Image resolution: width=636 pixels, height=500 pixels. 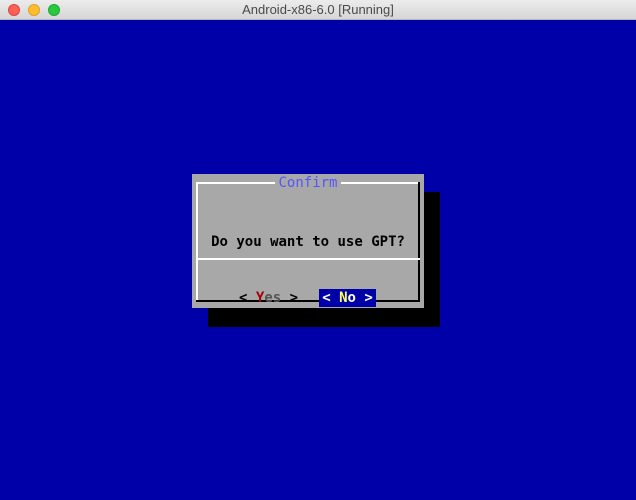 I want to click on dialog-title-text: Confirm, so click(x=308, y=183).